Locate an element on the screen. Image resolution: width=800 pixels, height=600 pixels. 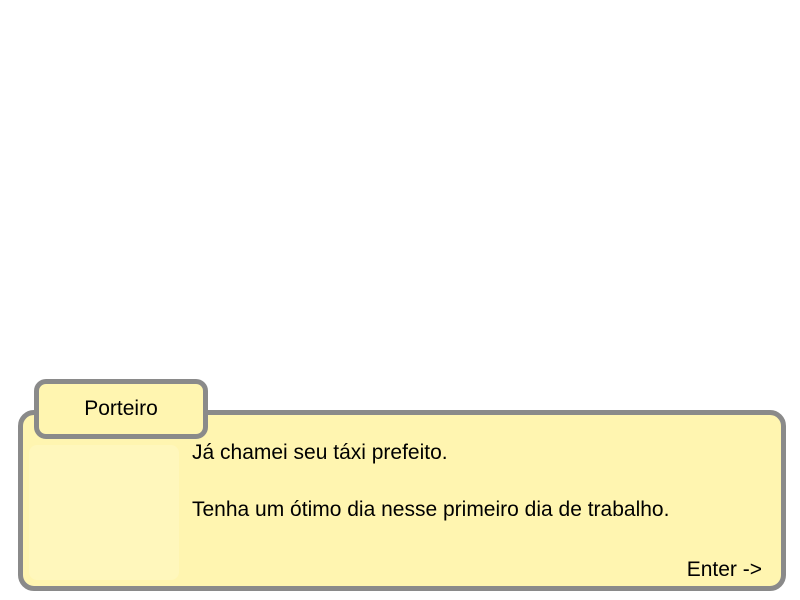
continue-prompt: Enter -> is located at coordinates (724, 570).